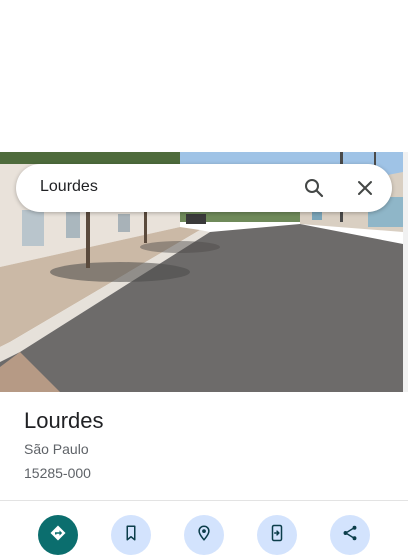  I want to click on bookmark-icon, so click(131, 533).